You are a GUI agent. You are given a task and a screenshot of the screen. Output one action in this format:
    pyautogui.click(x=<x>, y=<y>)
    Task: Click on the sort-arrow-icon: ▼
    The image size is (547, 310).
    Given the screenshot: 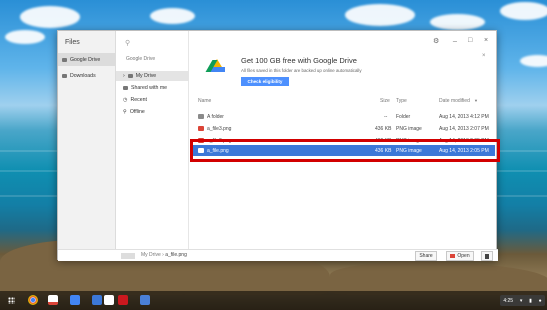 What is the action you would take?
    pyautogui.click(x=476, y=100)
    